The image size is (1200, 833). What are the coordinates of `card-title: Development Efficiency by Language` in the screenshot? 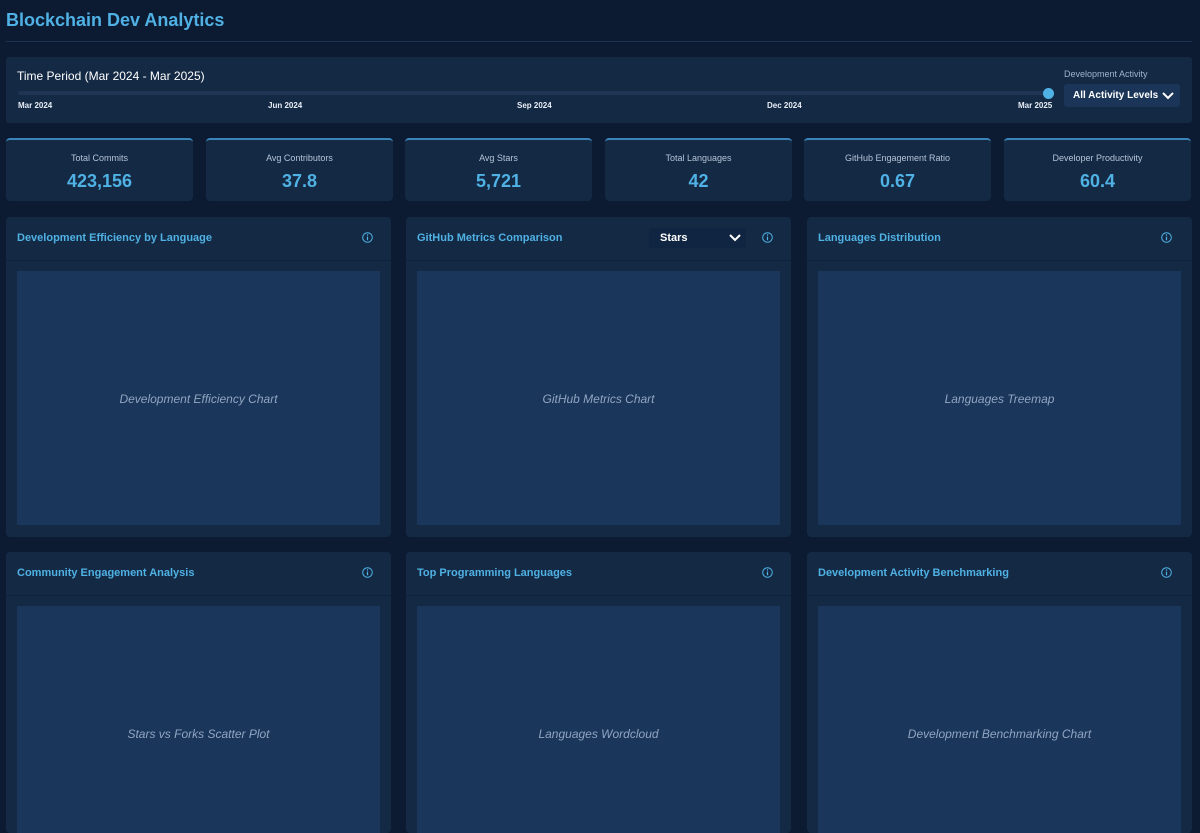 It's located at (114, 238).